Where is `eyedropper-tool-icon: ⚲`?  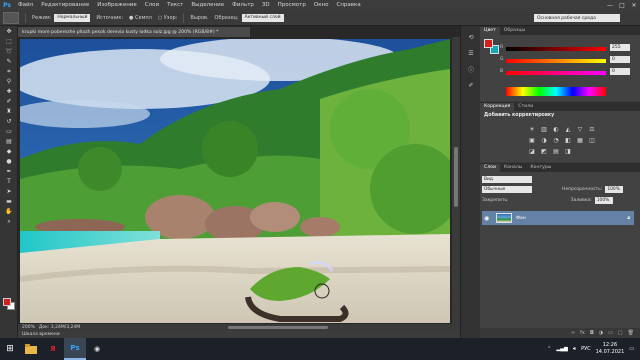
eyedropper-tool-icon: ⚲ is located at coordinates (9, 81).